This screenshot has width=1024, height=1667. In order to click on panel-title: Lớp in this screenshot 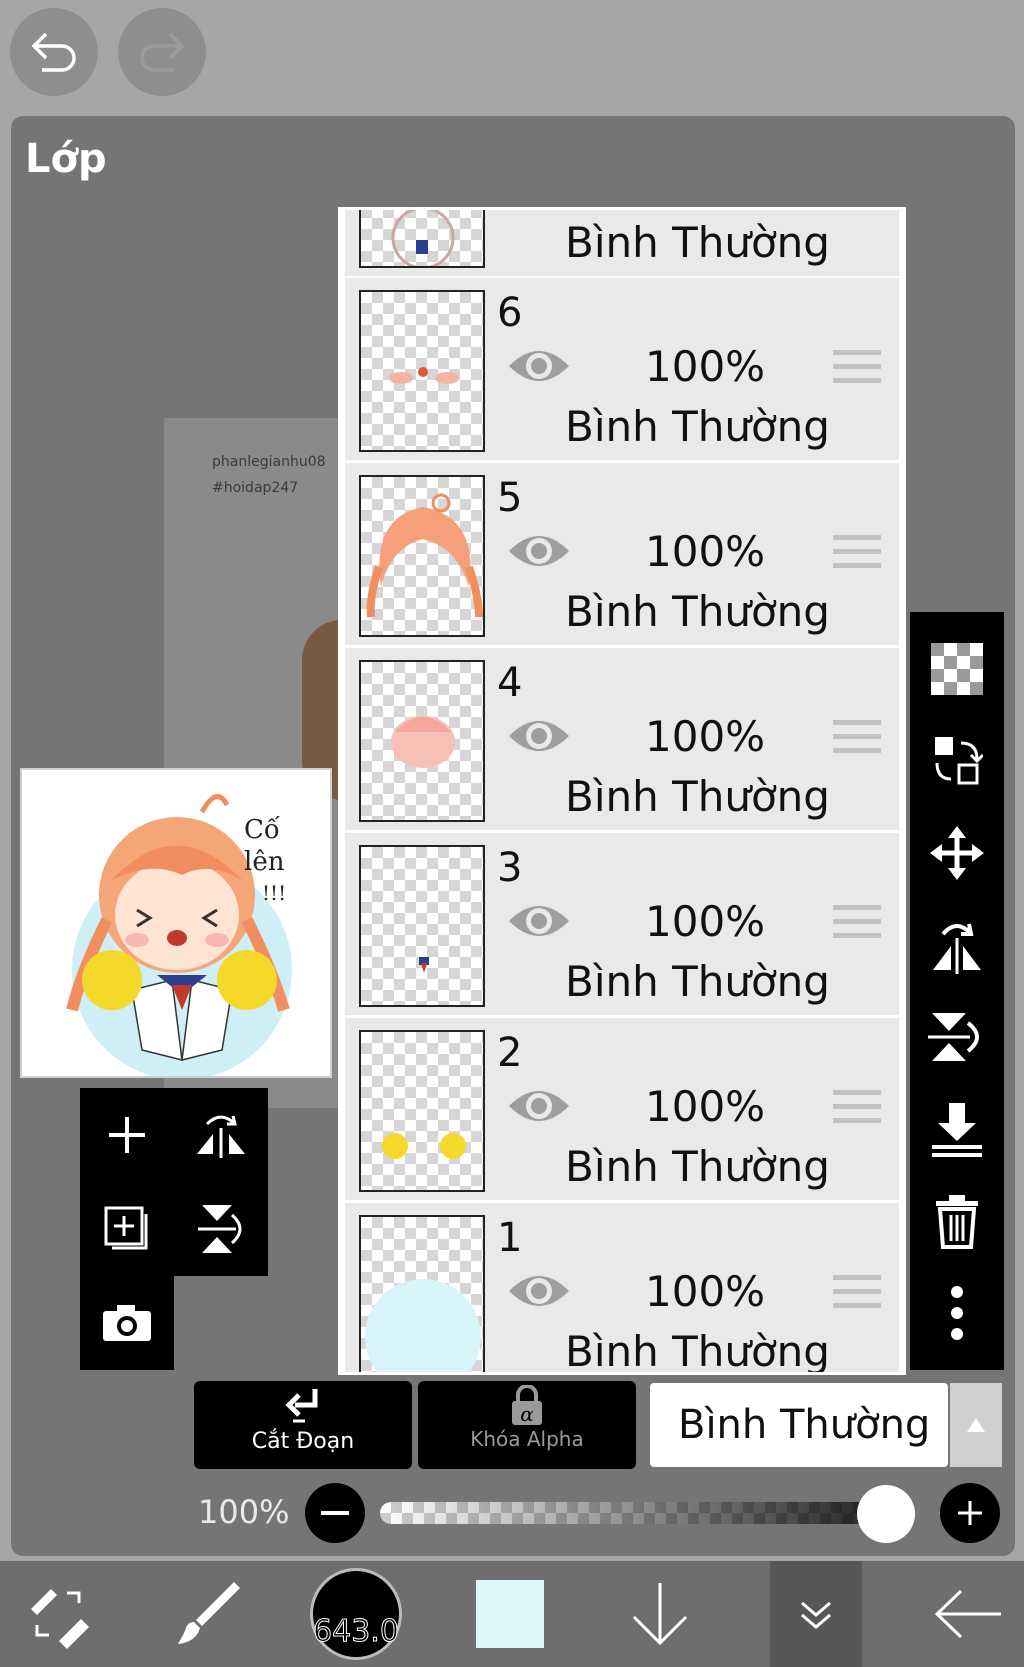, I will do `click(66, 159)`.